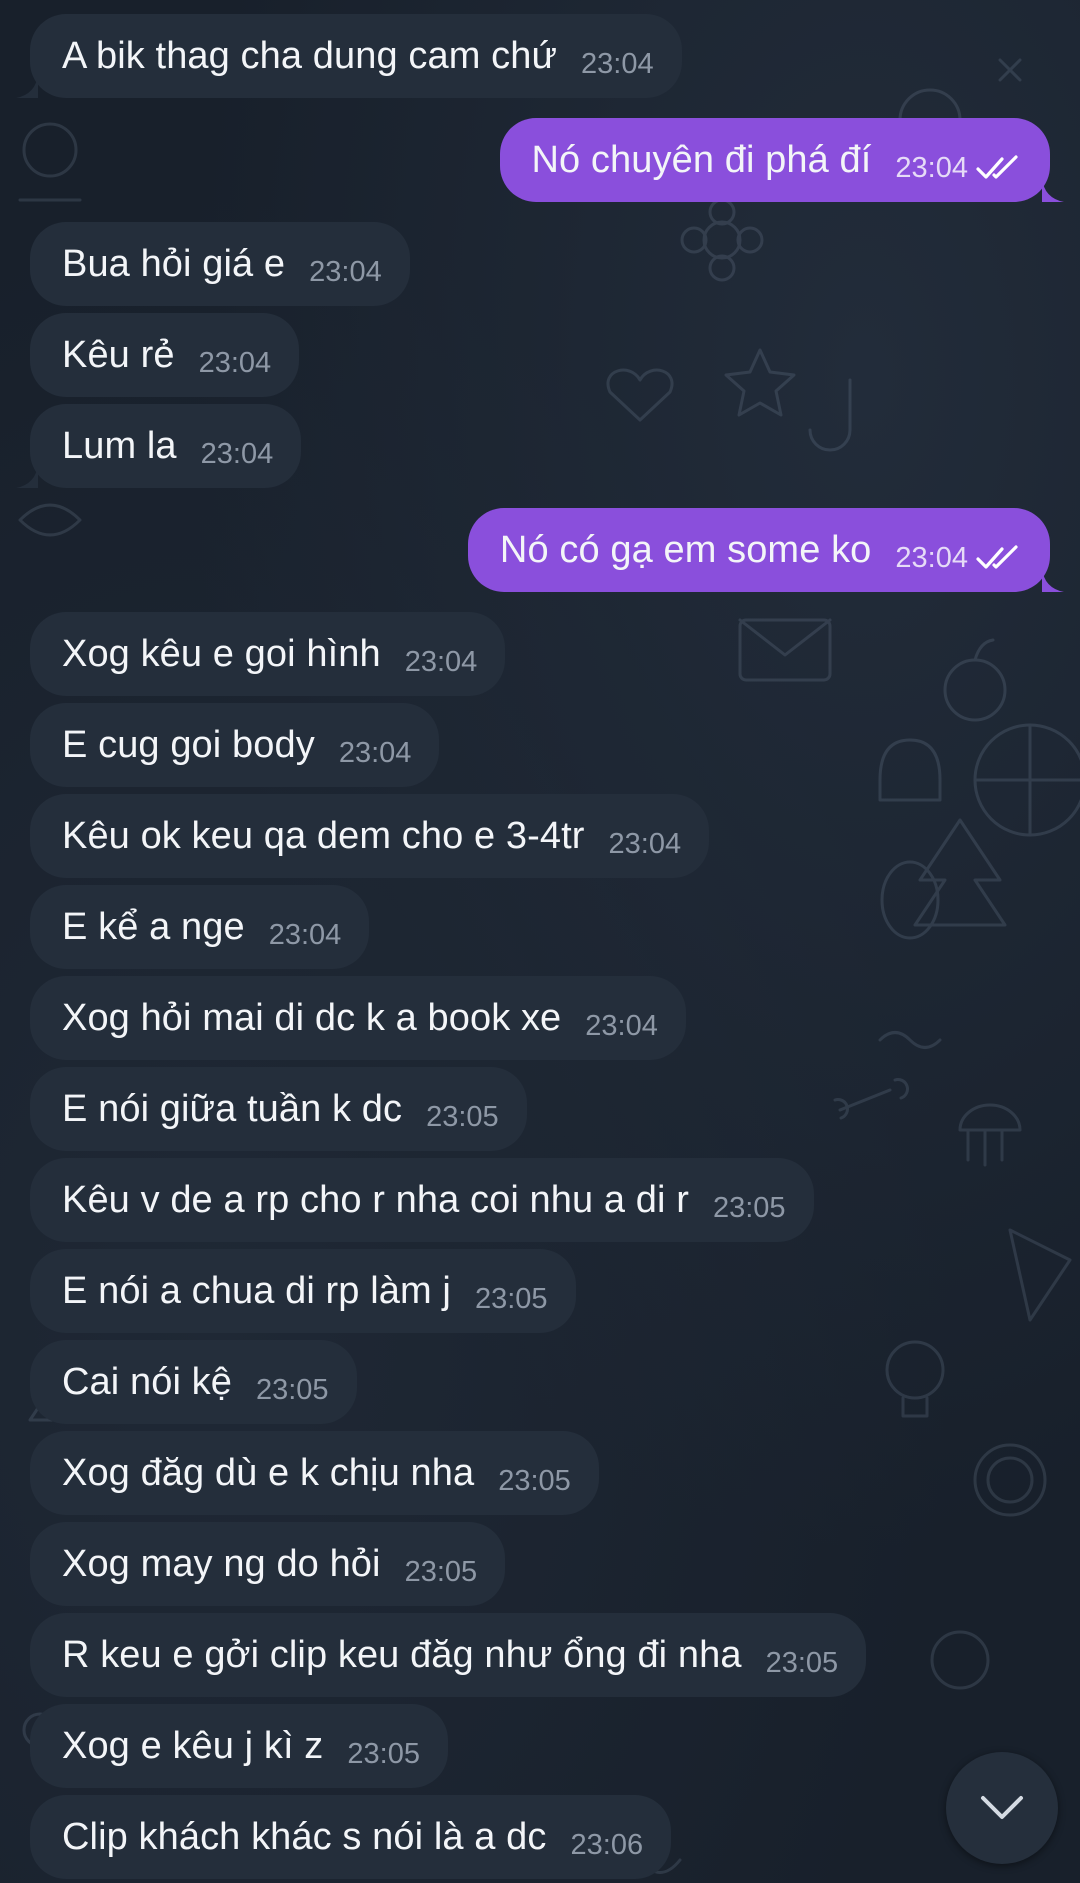 This screenshot has height=1883, width=1080. Describe the element at coordinates (402, 1654) in the screenshot. I see `message-text: R keu e gởi clip keu đăg như ổng đi nha` at that location.